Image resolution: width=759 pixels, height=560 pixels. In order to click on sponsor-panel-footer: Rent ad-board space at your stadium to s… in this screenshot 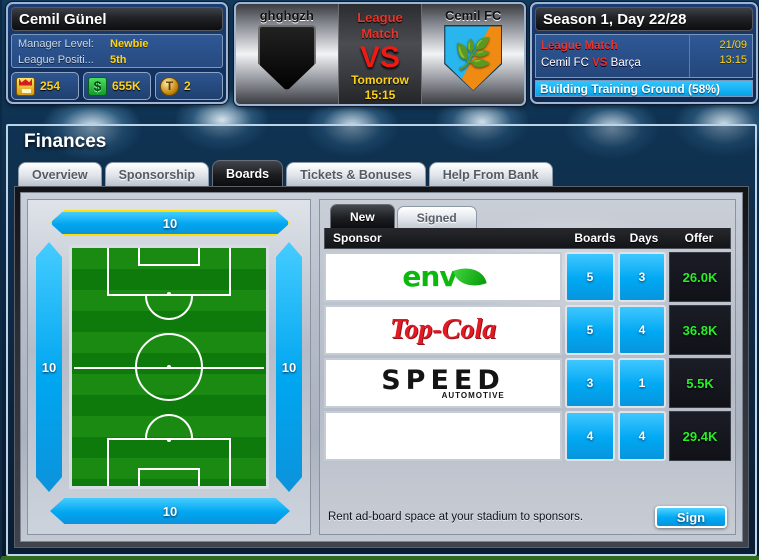, I will do `click(527, 517)`.